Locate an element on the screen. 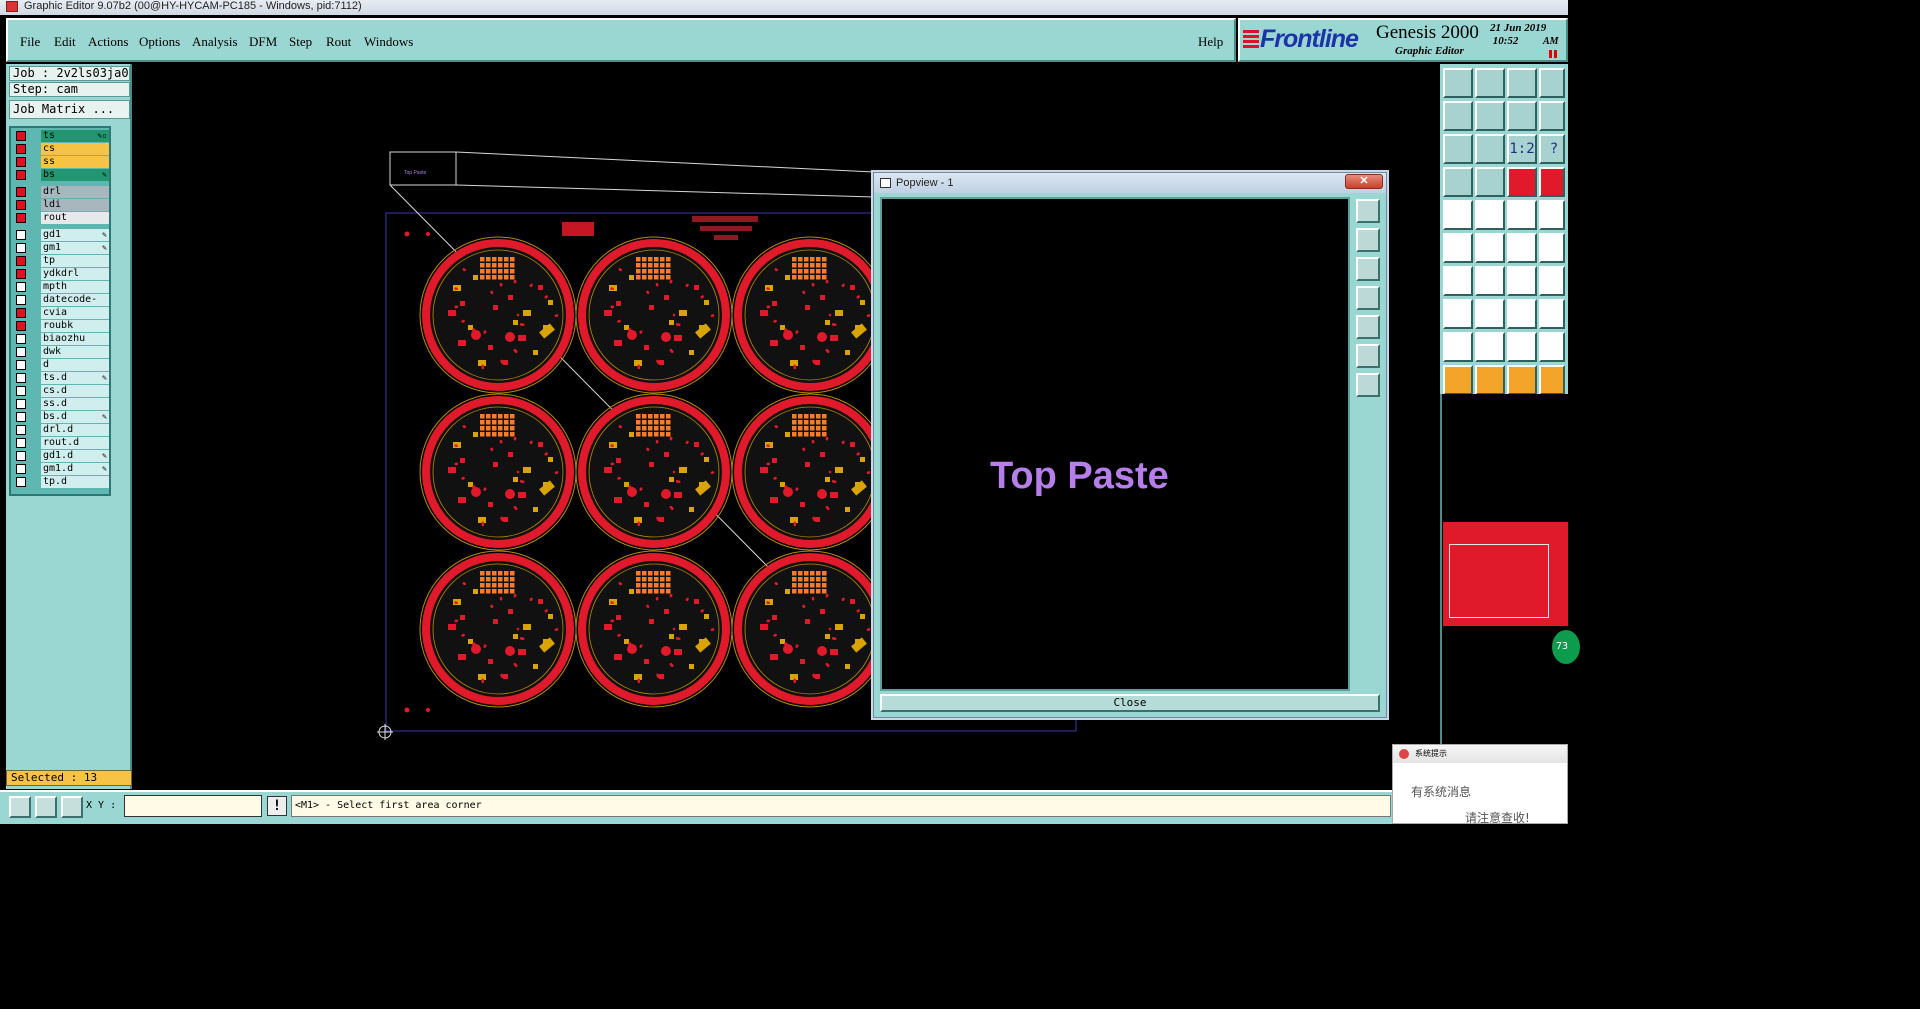 The image size is (1920, 1009). layer-row-d: d is located at coordinates (61, 365).